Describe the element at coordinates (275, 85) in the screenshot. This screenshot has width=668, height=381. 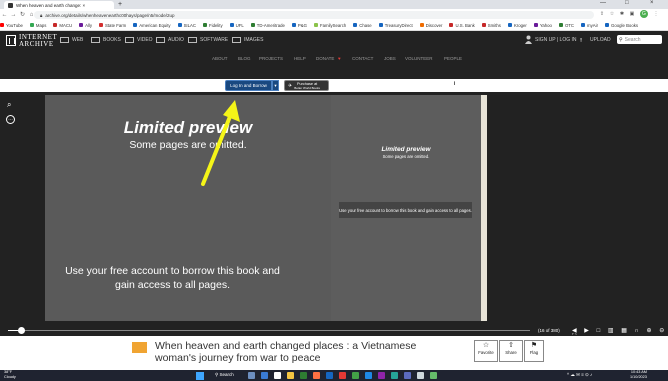
I see `borrow-dropdown-button: ▾` at that location.